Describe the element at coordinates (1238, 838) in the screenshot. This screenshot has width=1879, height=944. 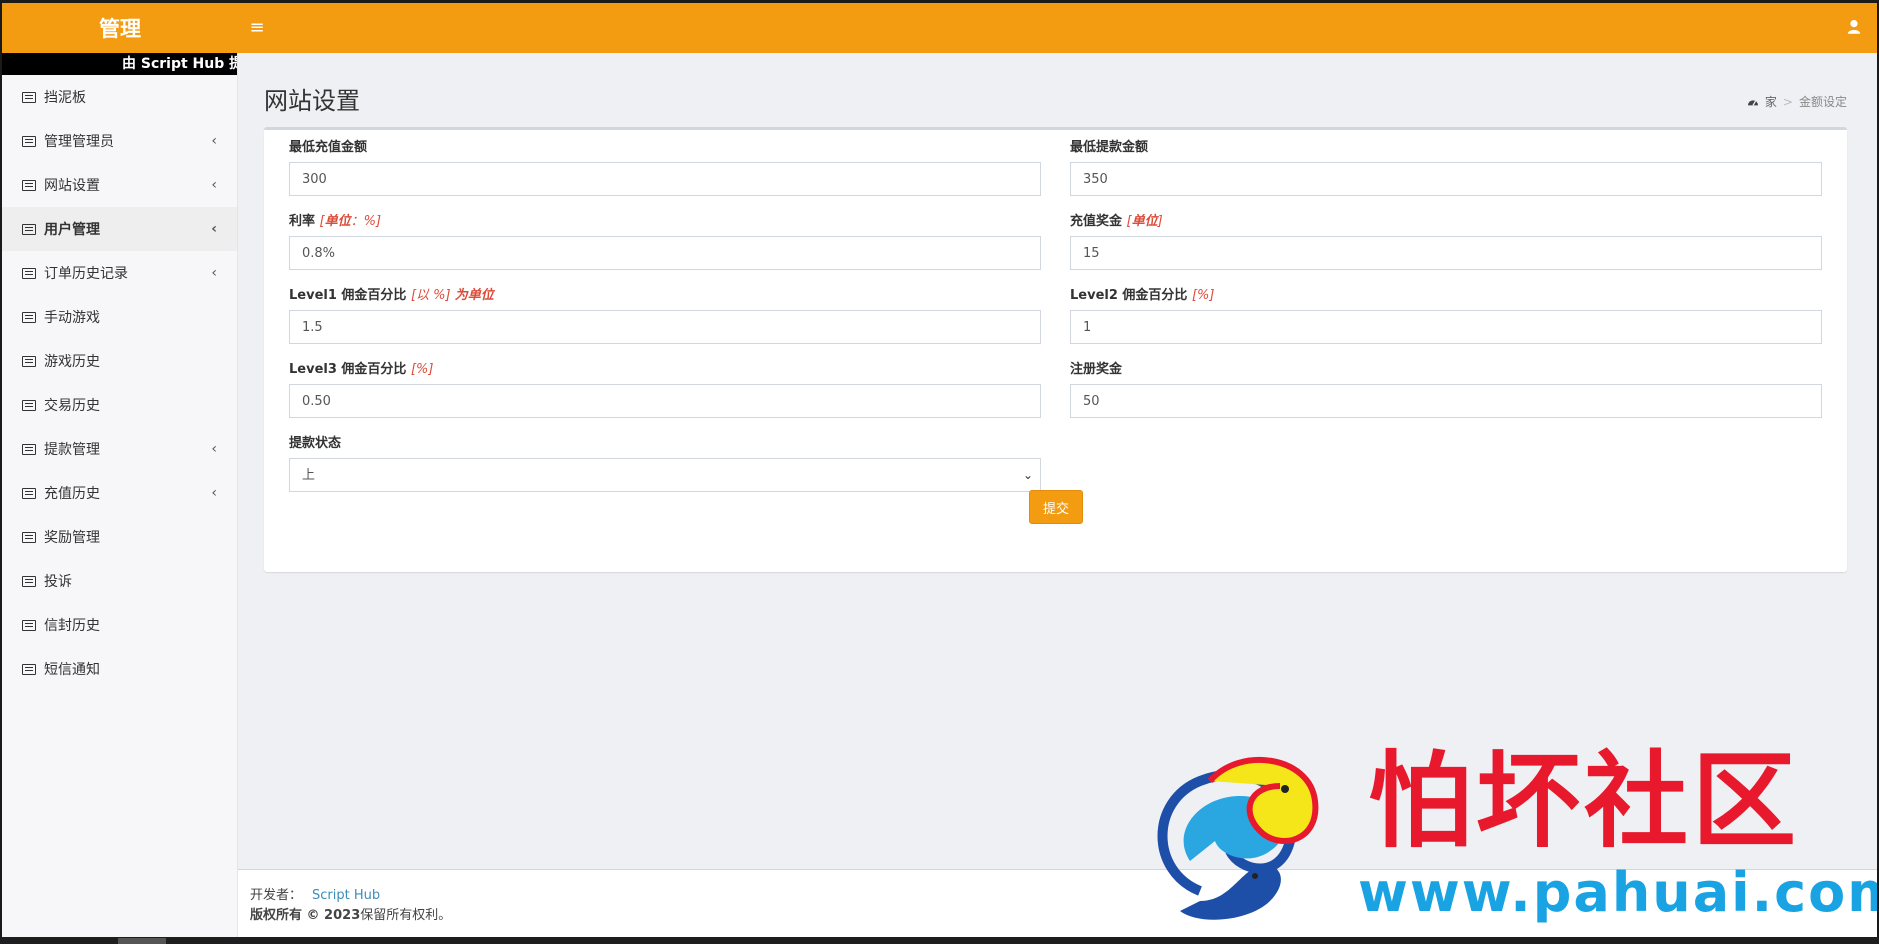
I see `fish-logo-icon` at that location.